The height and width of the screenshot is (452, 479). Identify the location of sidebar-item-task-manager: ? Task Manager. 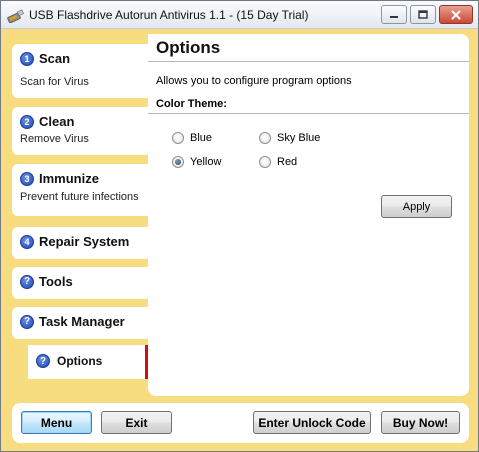
(80, 323).